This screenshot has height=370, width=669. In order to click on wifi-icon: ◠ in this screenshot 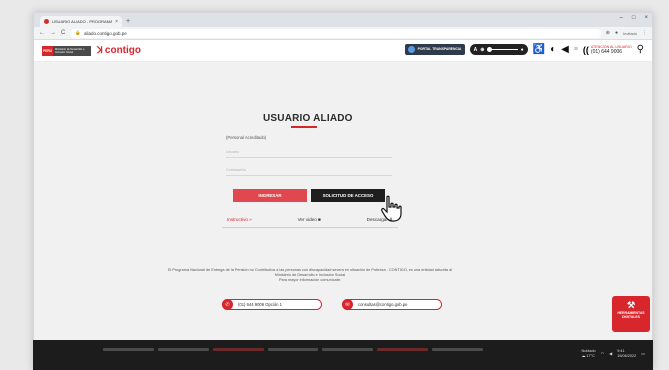, I will do `click(603, 353)`.